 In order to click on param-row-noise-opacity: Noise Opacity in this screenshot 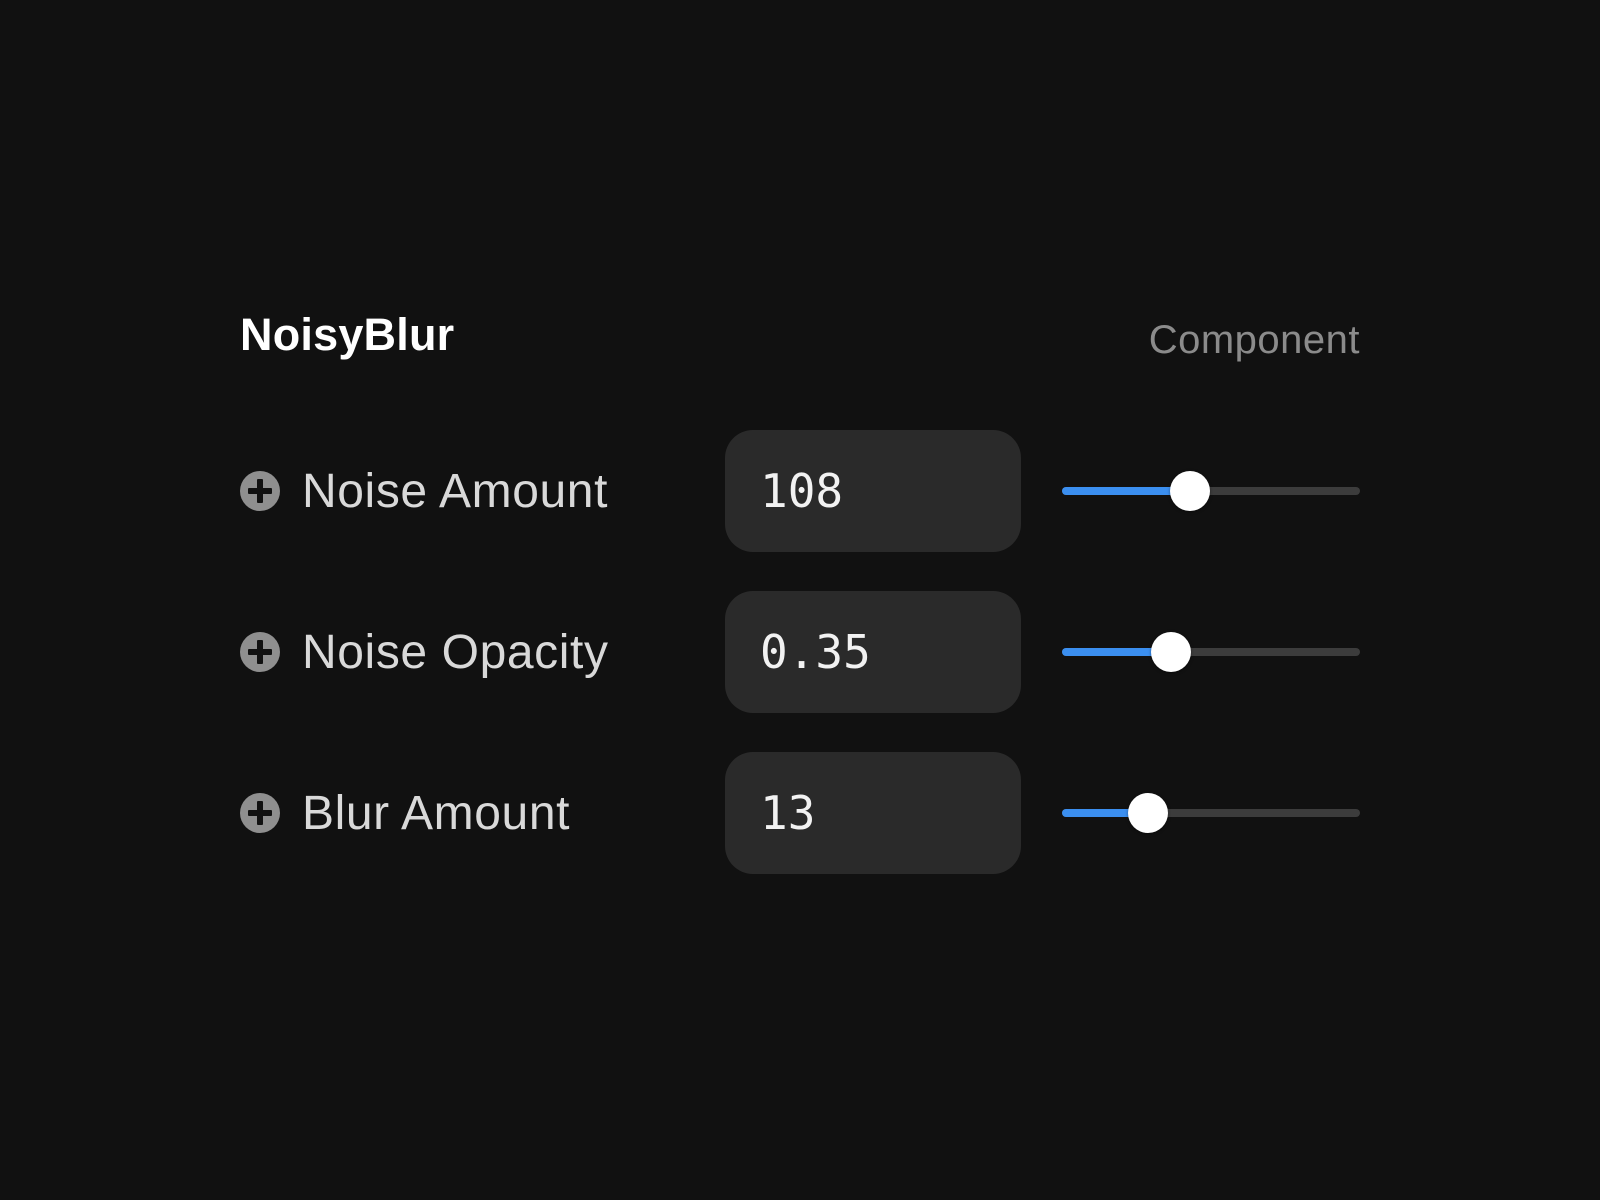, I will do `click(800, 652)`.